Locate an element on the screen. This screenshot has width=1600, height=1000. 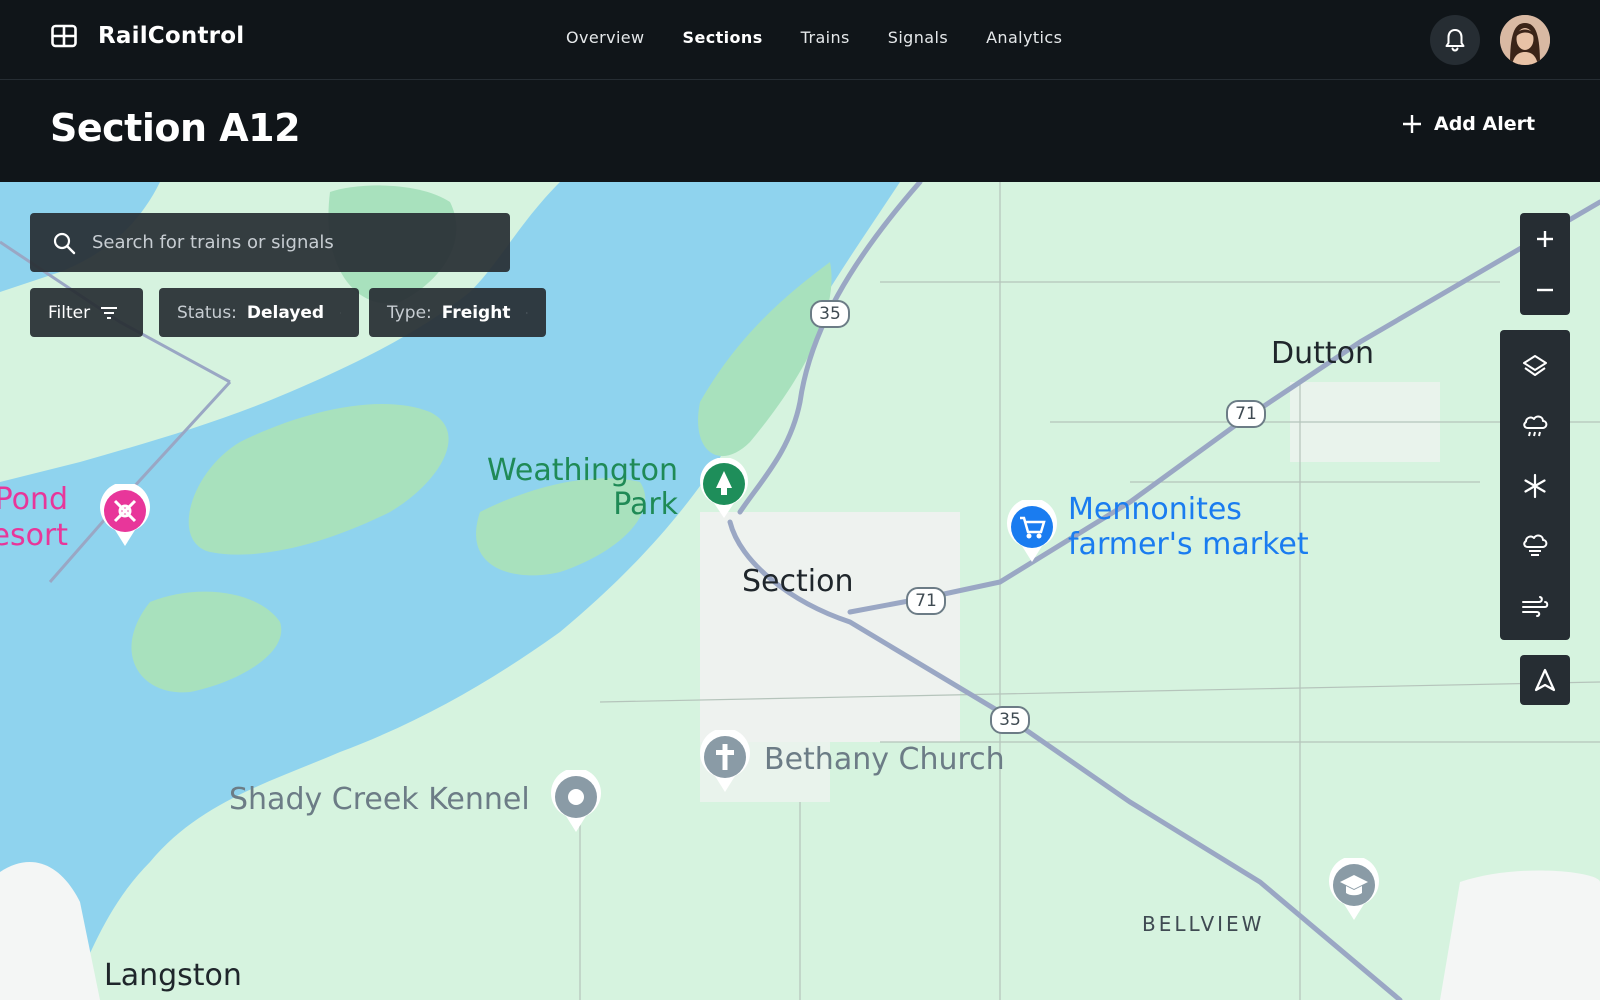
zoom-out-button is located at coordinates (1545, 289).